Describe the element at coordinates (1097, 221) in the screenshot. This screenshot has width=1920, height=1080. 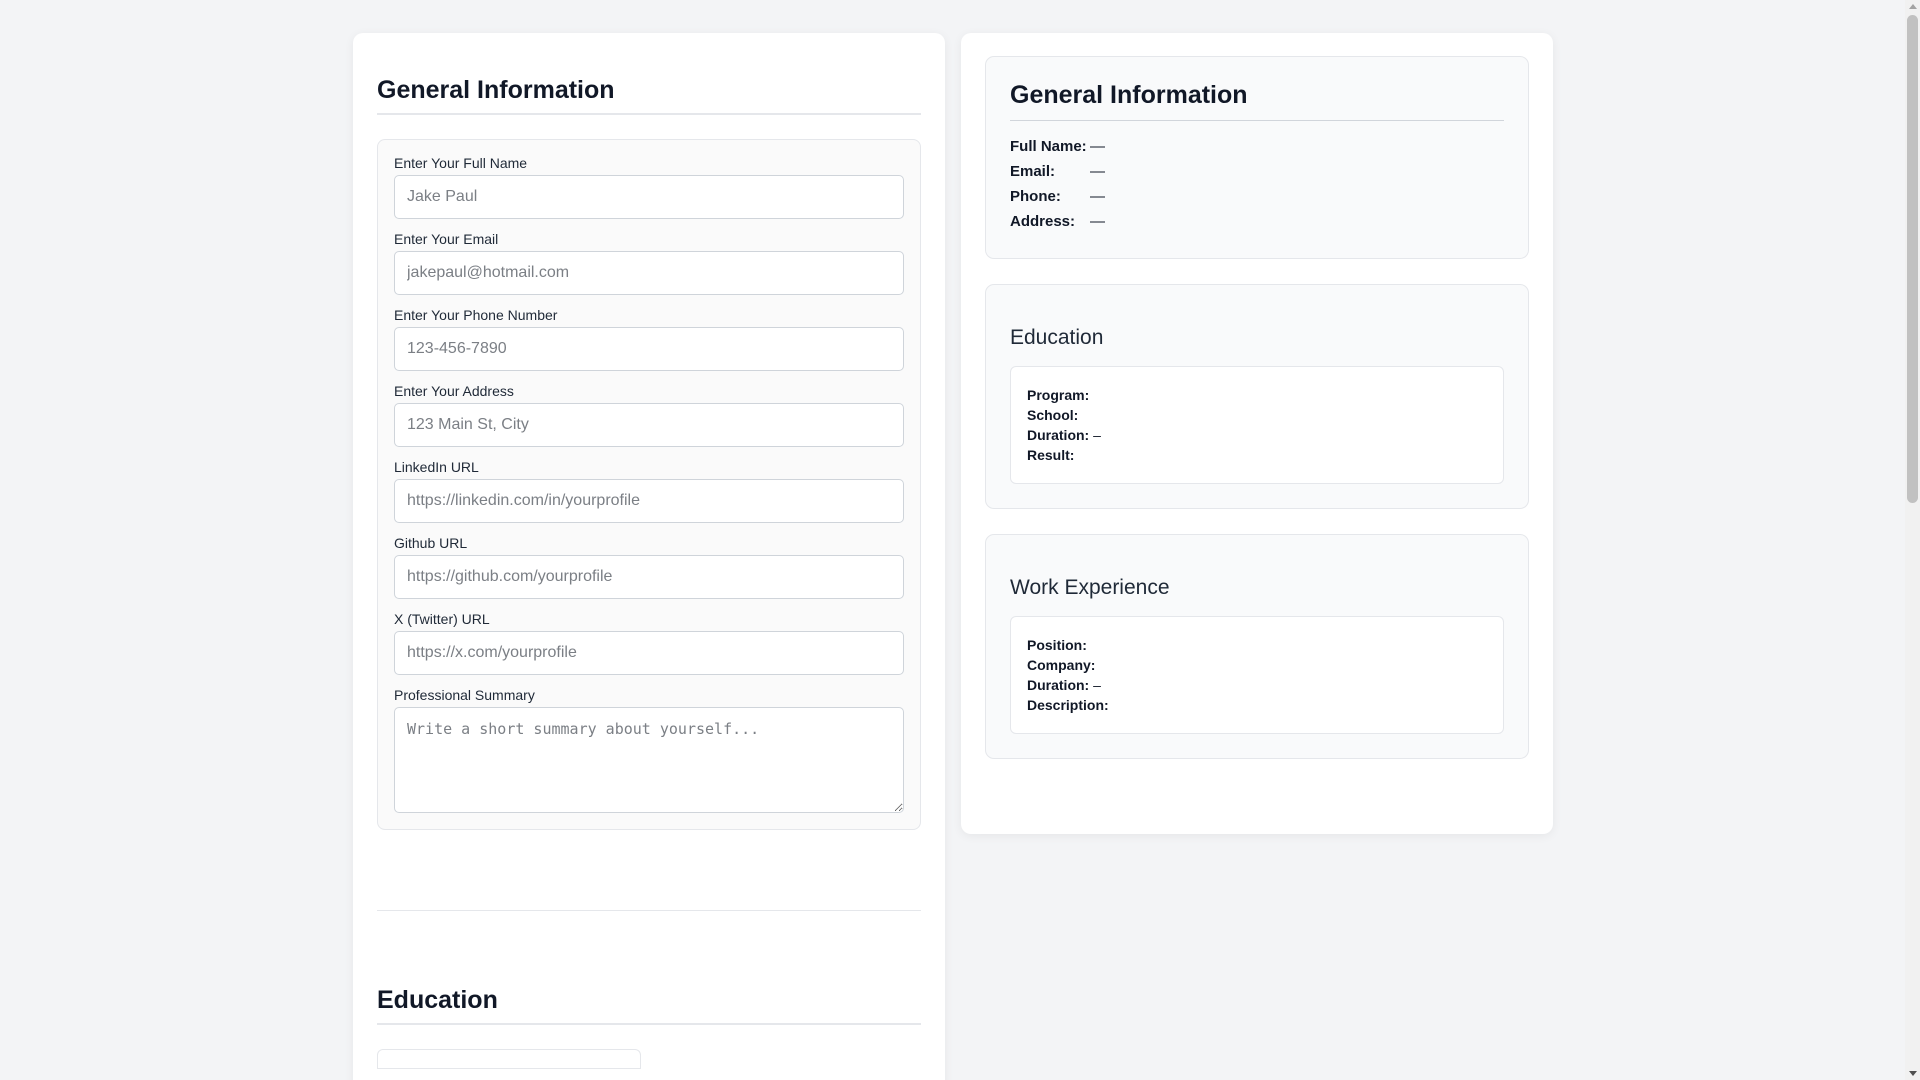
I see `preview-address-value: —` at that location.